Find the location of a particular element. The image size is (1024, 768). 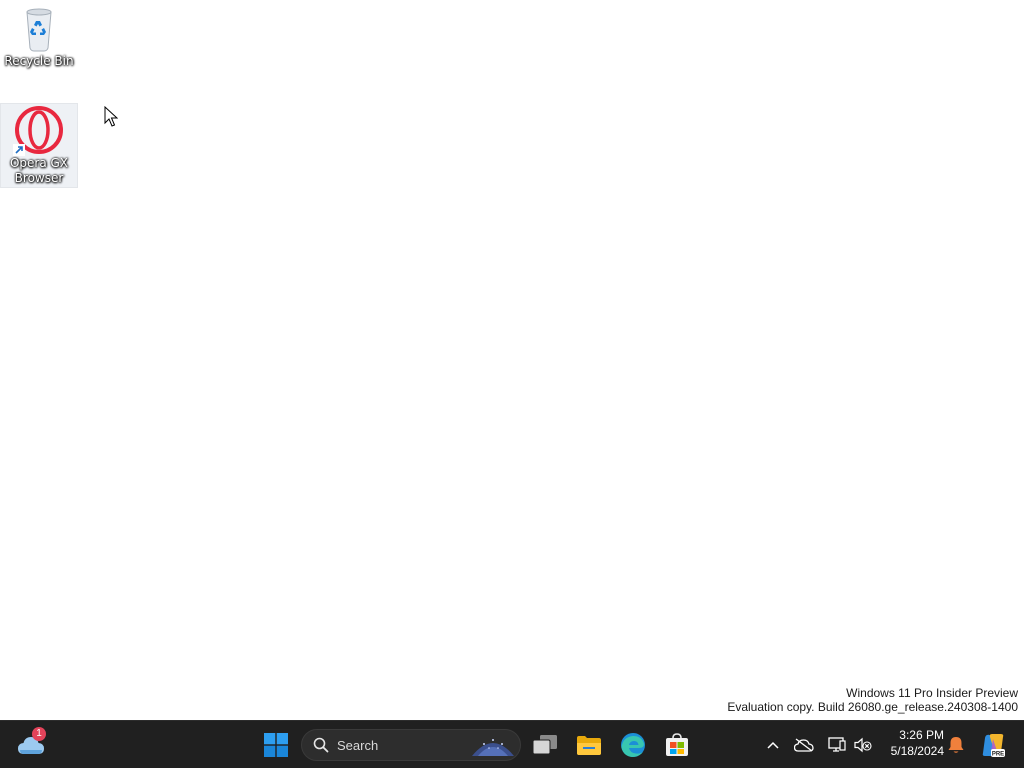

store-icon is located at coordinates (677, 744).